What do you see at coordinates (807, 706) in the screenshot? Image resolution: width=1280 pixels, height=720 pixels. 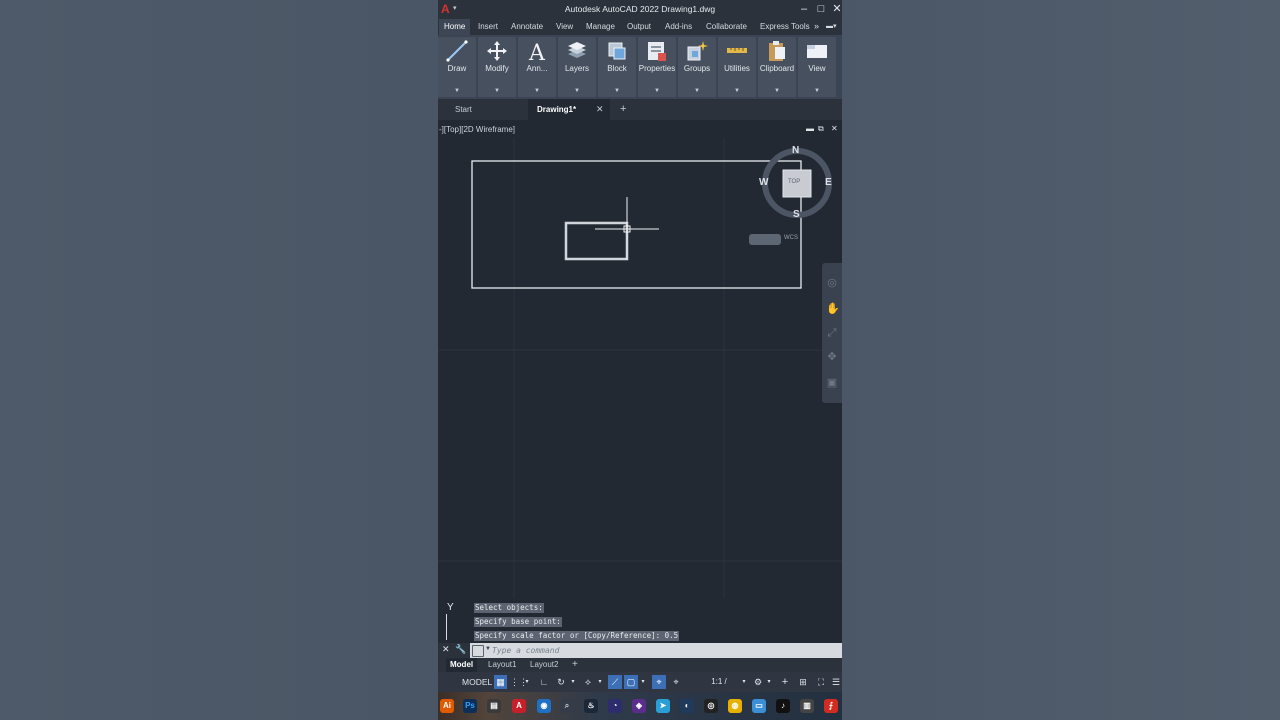 I see `app-icon: ▥` at bounding box center [807, 706].